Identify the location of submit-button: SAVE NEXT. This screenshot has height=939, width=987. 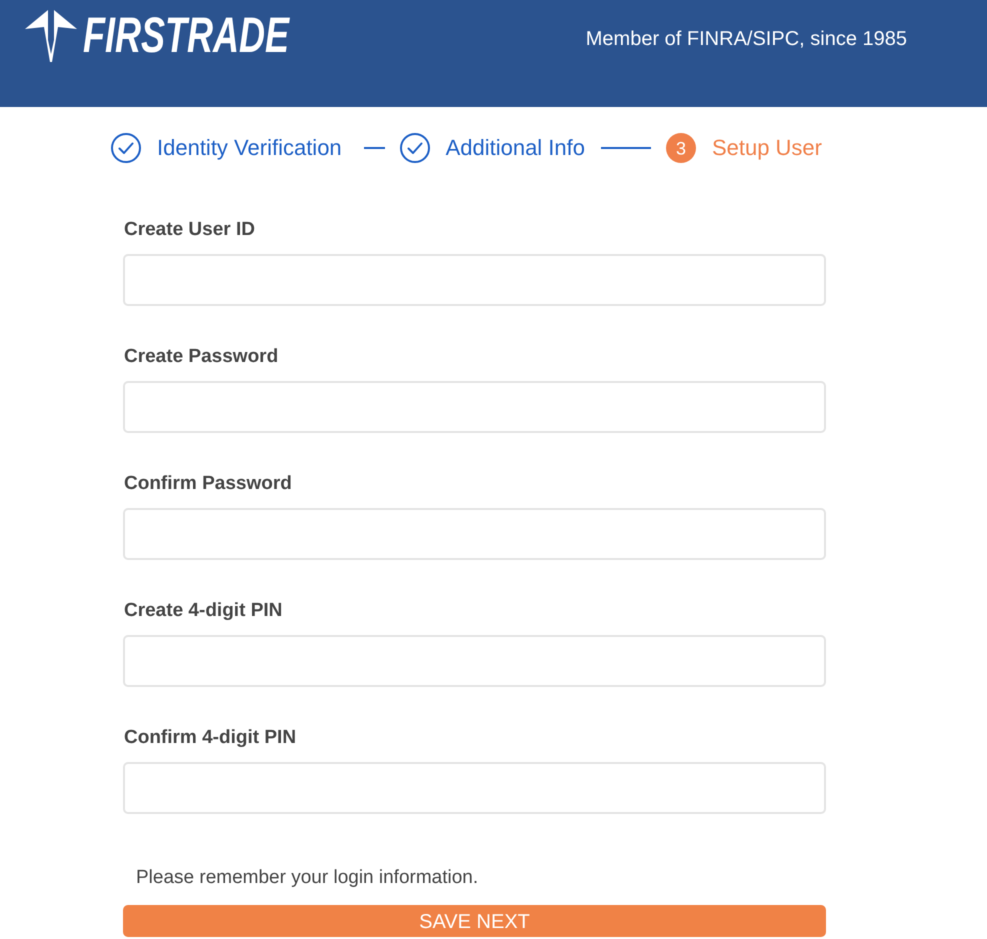
(474, 921).